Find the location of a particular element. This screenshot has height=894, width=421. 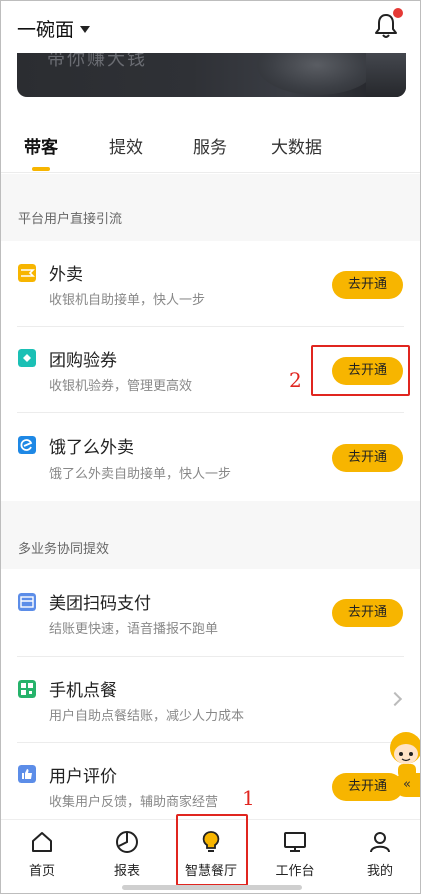

caret-down-icon is located at coordinates (85, 29).